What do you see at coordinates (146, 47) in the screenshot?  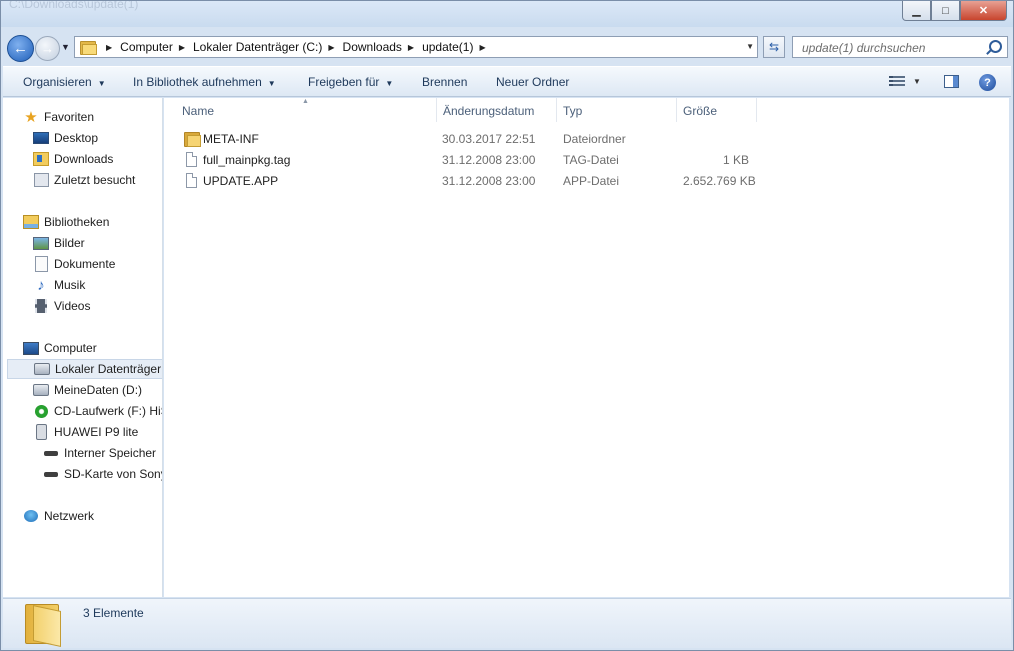 I see `breadcrumb-computer: Computer` at bounding box center [146, 47].